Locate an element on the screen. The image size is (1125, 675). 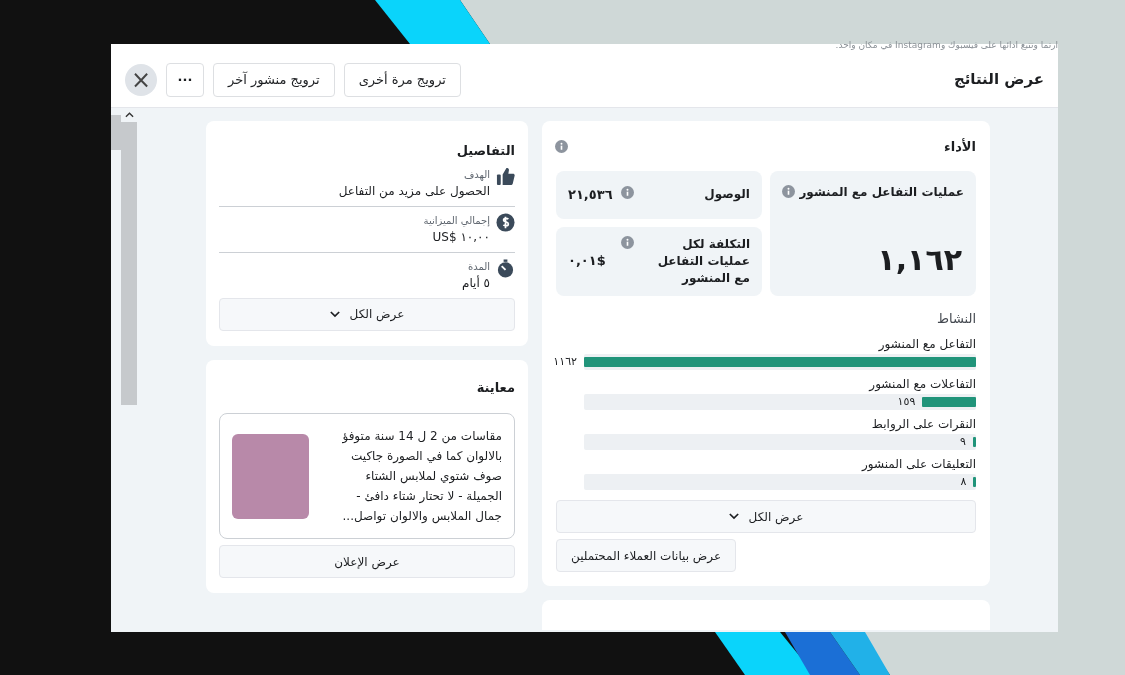
close-button: × is located at coordinates (141, 79).